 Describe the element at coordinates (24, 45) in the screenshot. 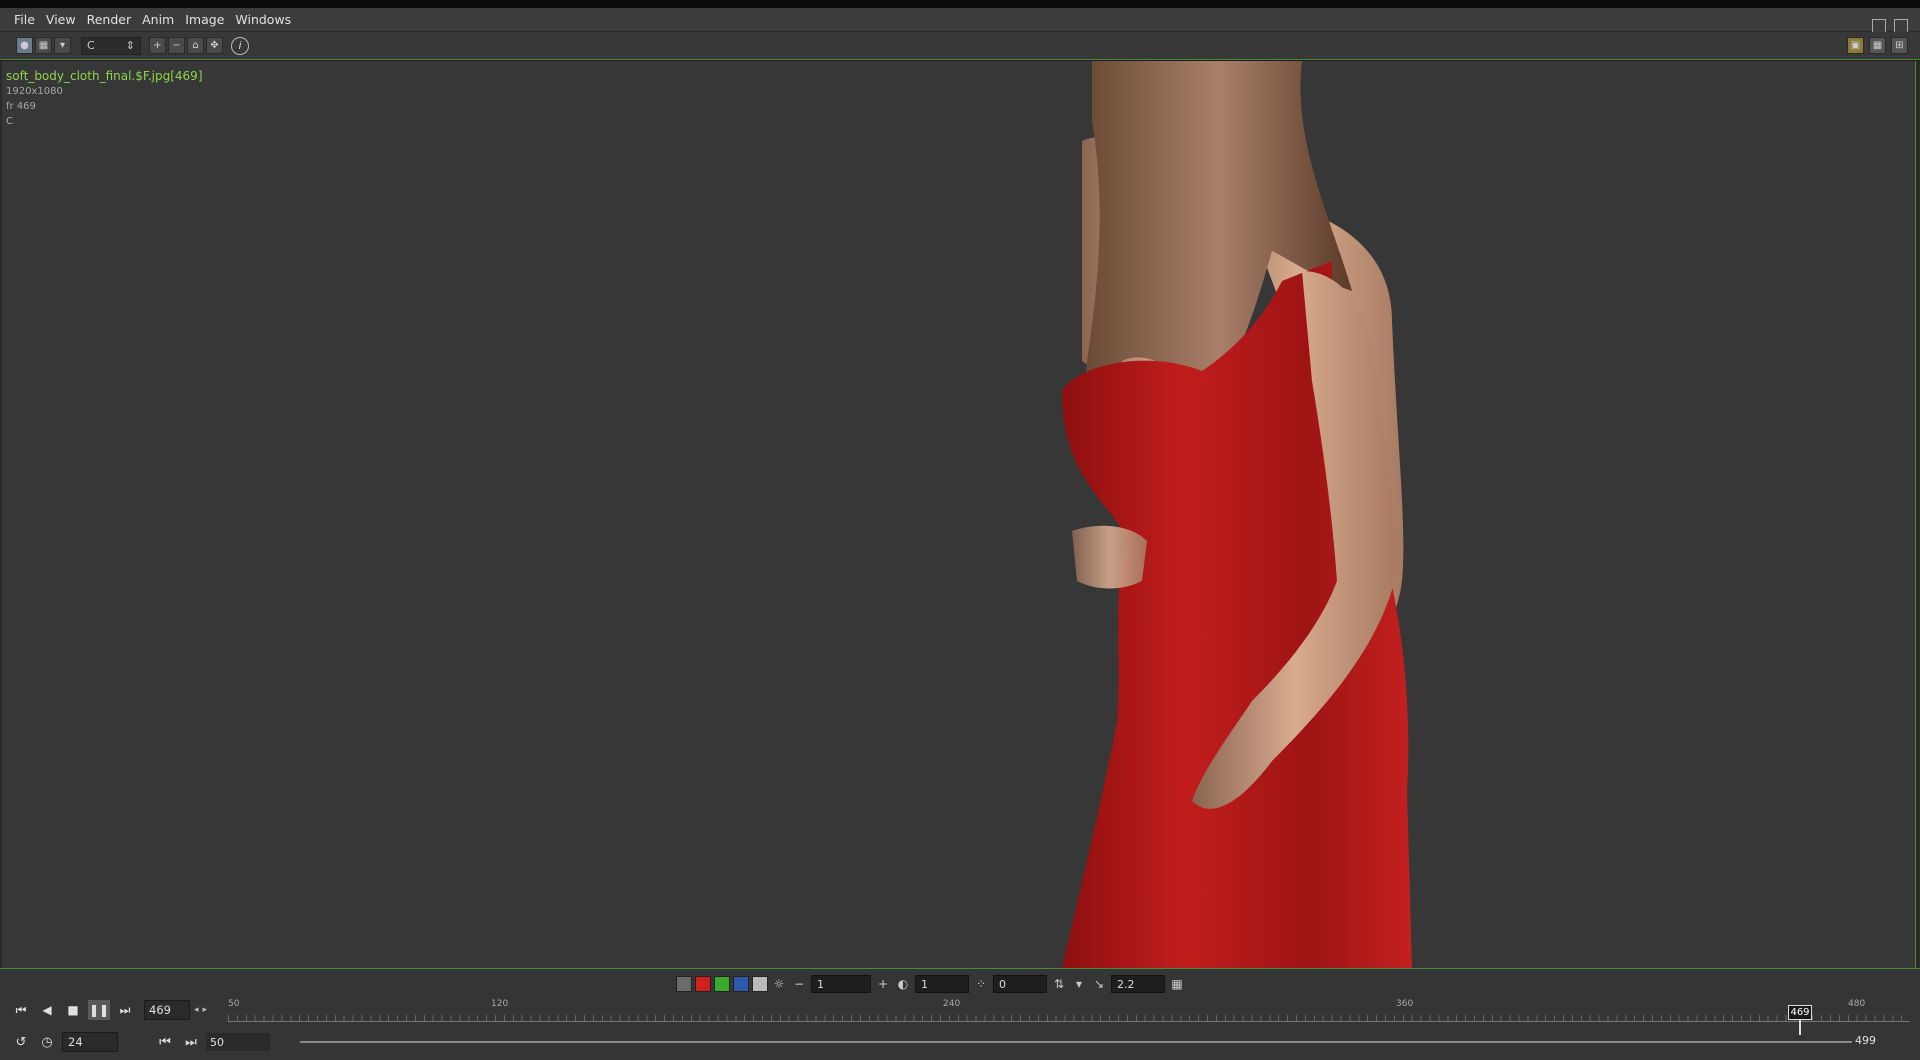

I see `display-mode-icon: ●` at that location.